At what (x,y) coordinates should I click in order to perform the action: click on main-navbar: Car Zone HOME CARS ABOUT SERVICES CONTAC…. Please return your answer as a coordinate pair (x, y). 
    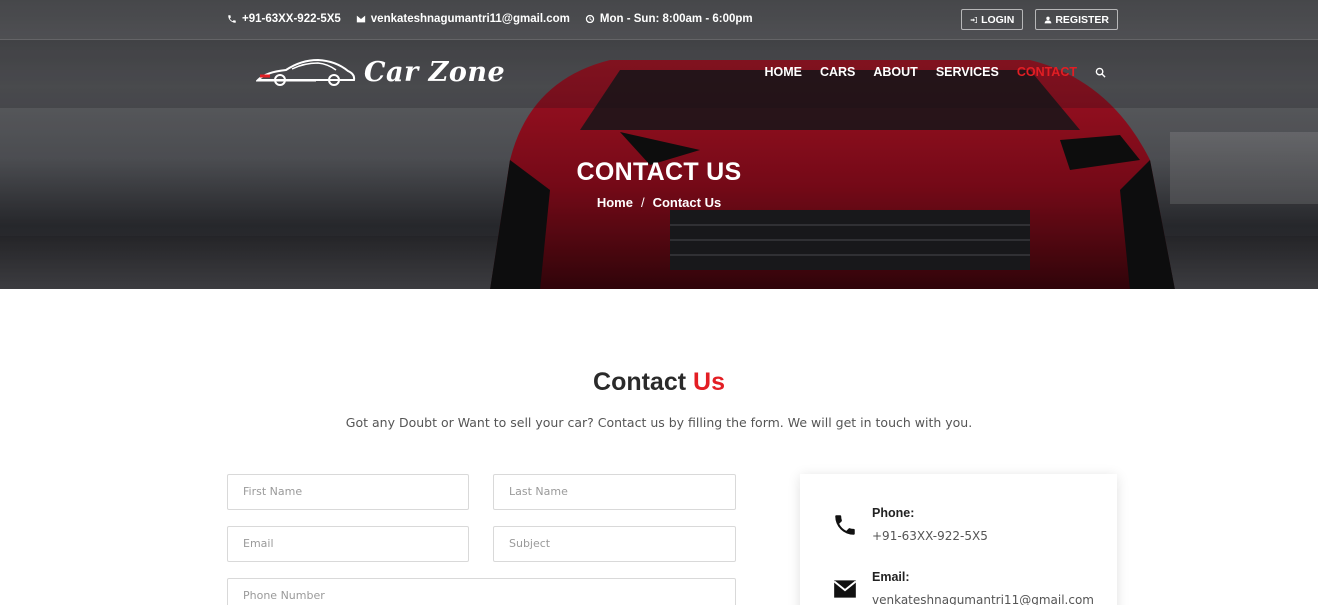
    Looking at the image, I should click on (659, 74).